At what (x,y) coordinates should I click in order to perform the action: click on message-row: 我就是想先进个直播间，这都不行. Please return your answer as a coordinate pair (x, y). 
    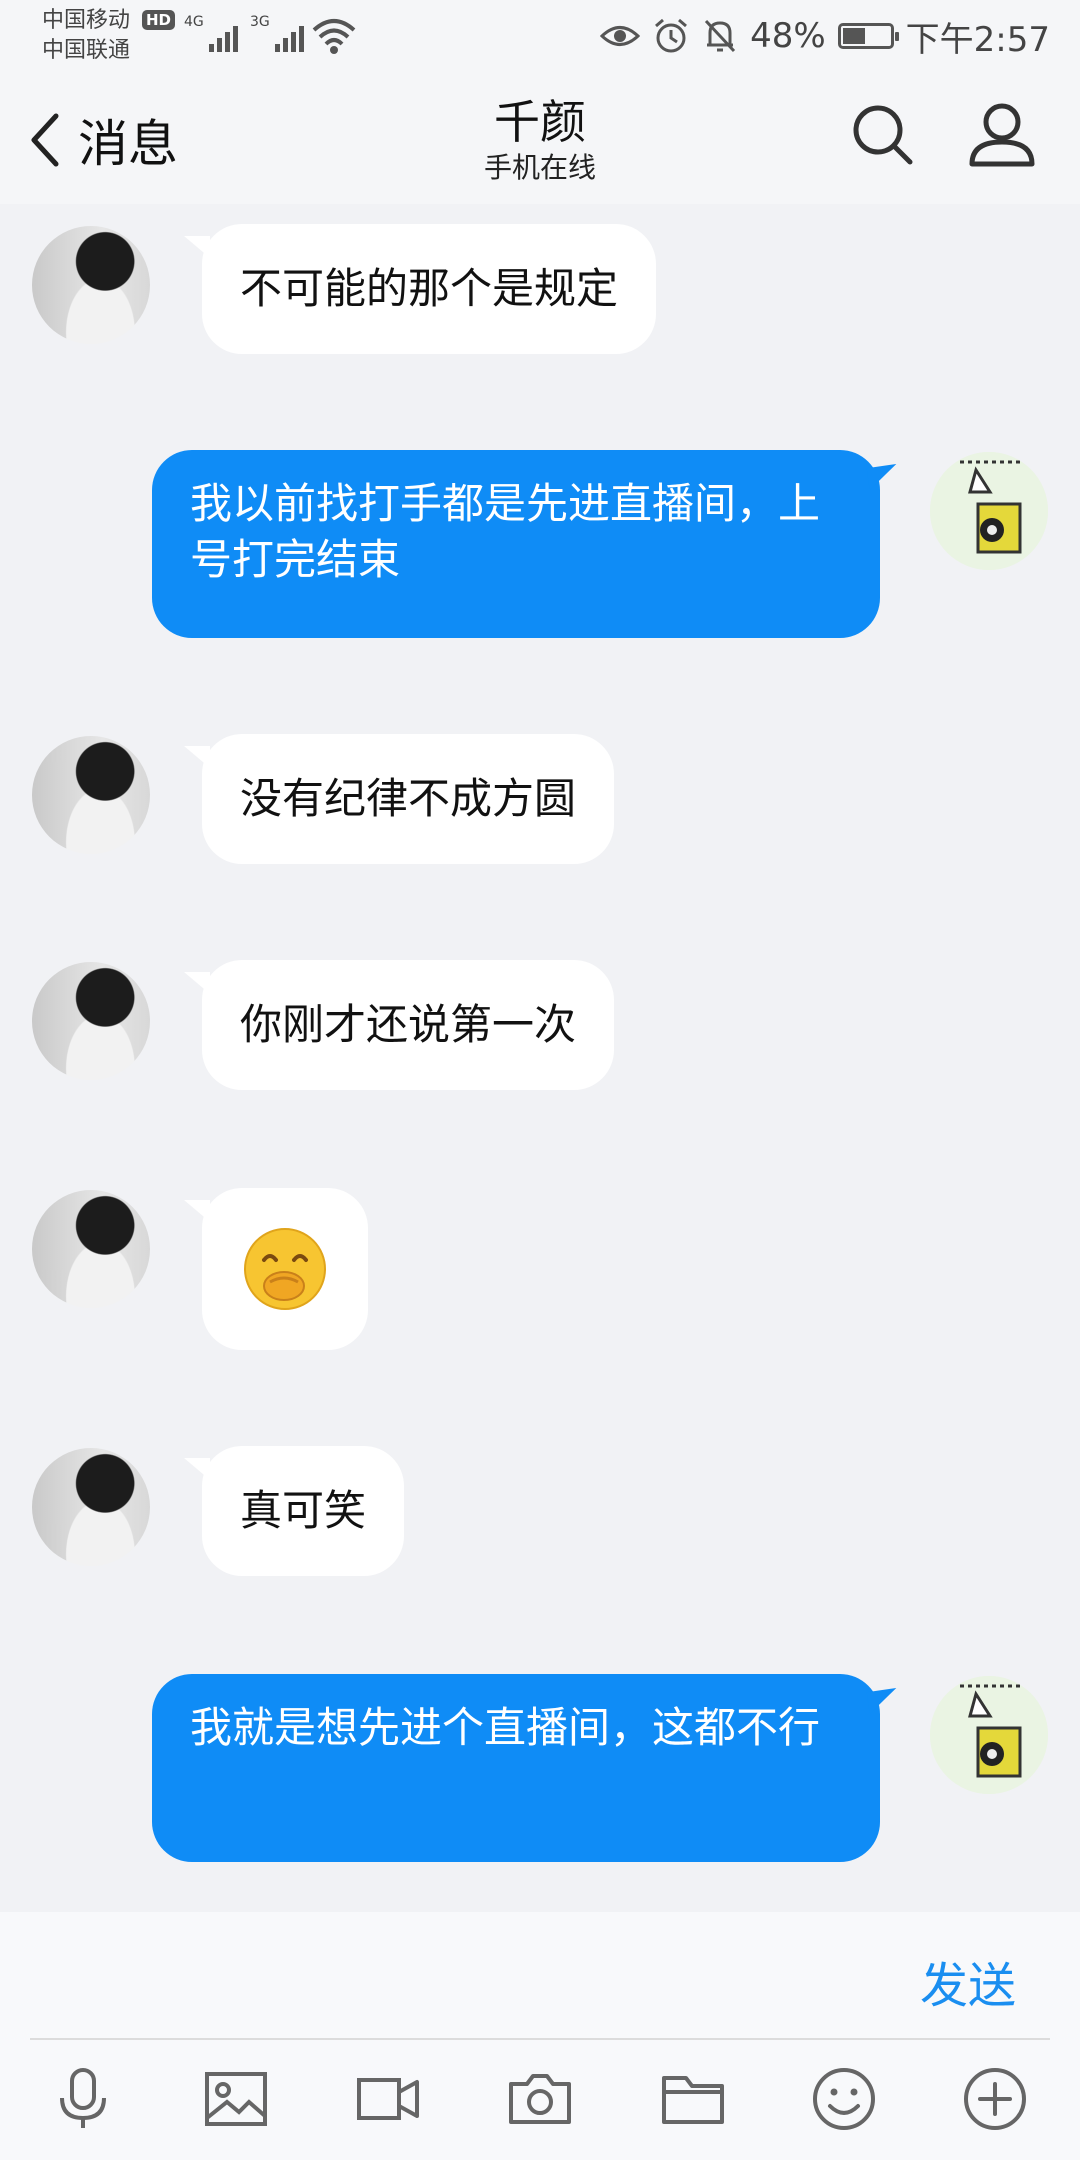
    Looking at the image, I should click on (540, 1769).